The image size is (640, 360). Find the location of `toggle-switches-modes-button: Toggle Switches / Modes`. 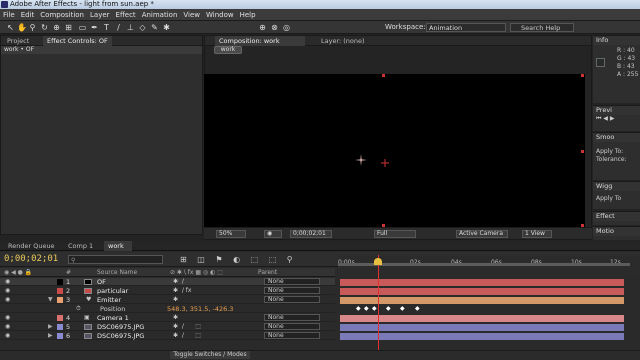

toggle-switches-modes-button: Toggle Switches / Modes is located at coordinates (210, 355).